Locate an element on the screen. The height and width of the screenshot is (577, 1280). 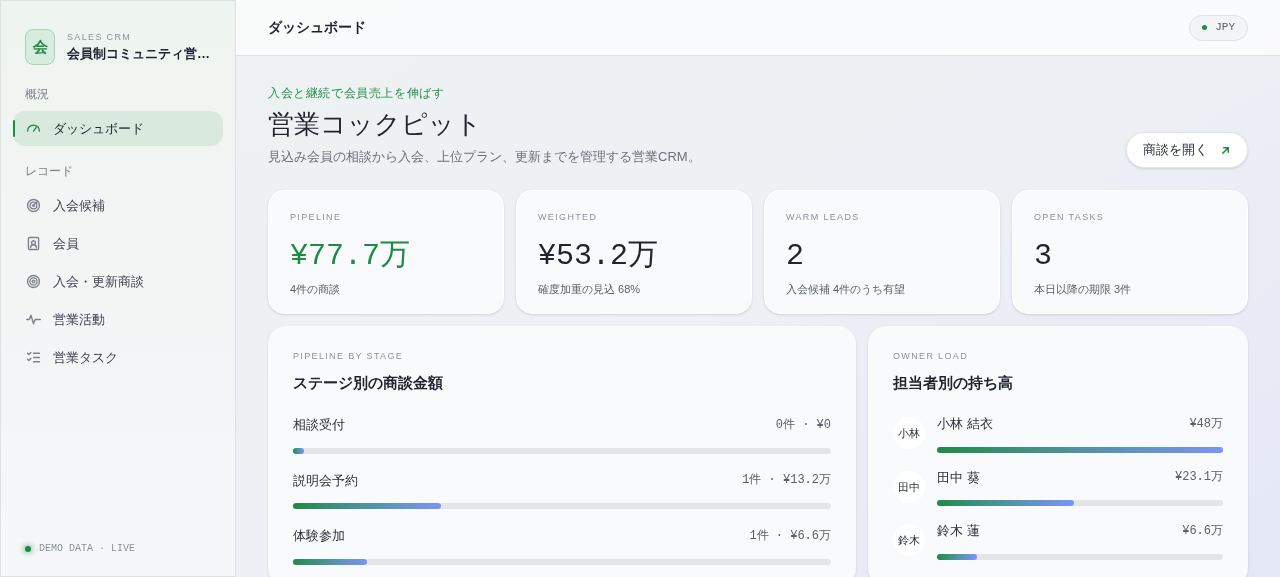
nav-item: 営業タスク is located at coordinates (118, 357).